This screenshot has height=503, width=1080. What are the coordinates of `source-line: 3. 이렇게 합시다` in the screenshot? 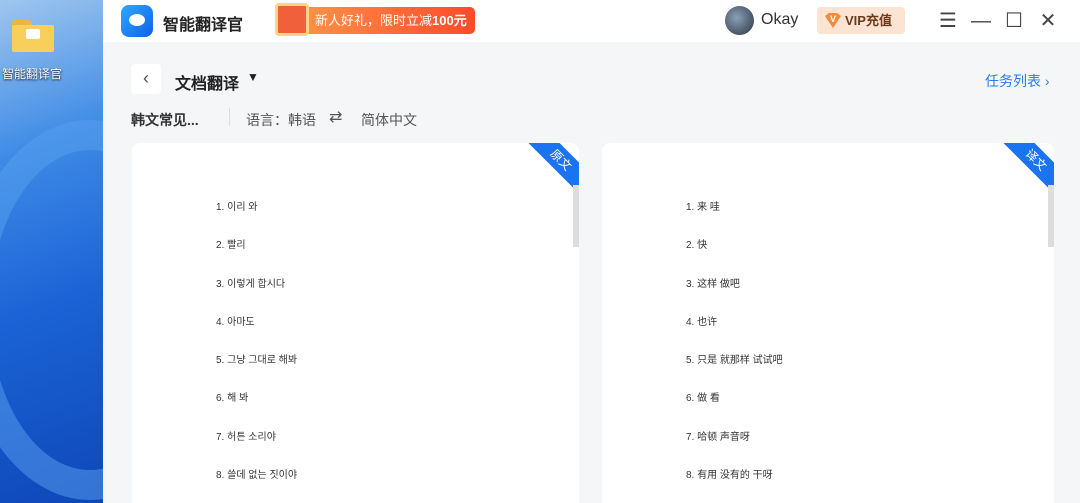 It's located at (251, 284).